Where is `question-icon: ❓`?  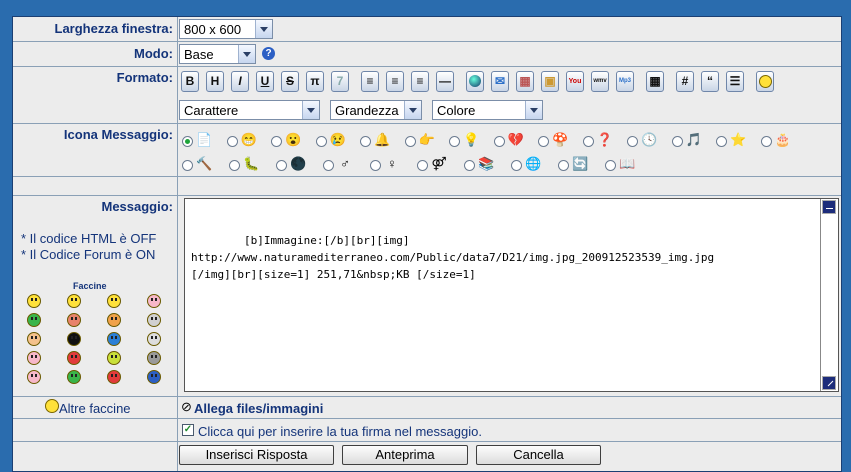
question-icon: ❓ is located at coordinates (604, 139).